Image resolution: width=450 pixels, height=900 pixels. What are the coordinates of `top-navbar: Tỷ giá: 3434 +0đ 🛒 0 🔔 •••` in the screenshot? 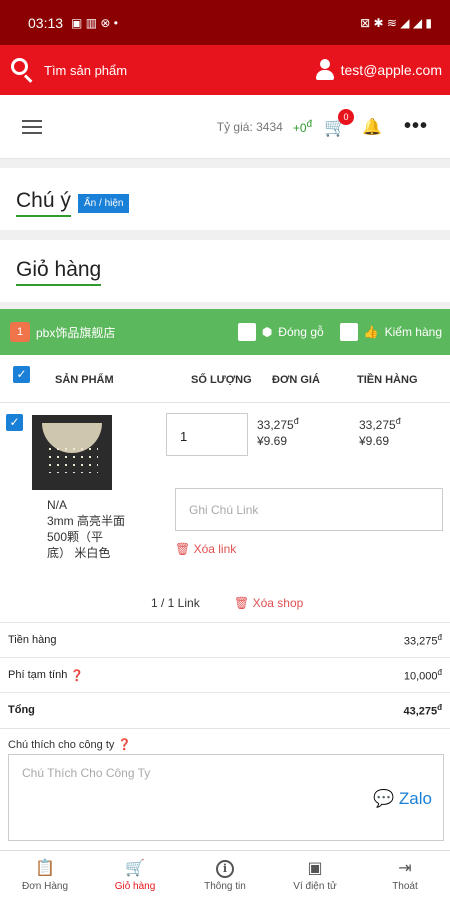 It's located at (225, 127).